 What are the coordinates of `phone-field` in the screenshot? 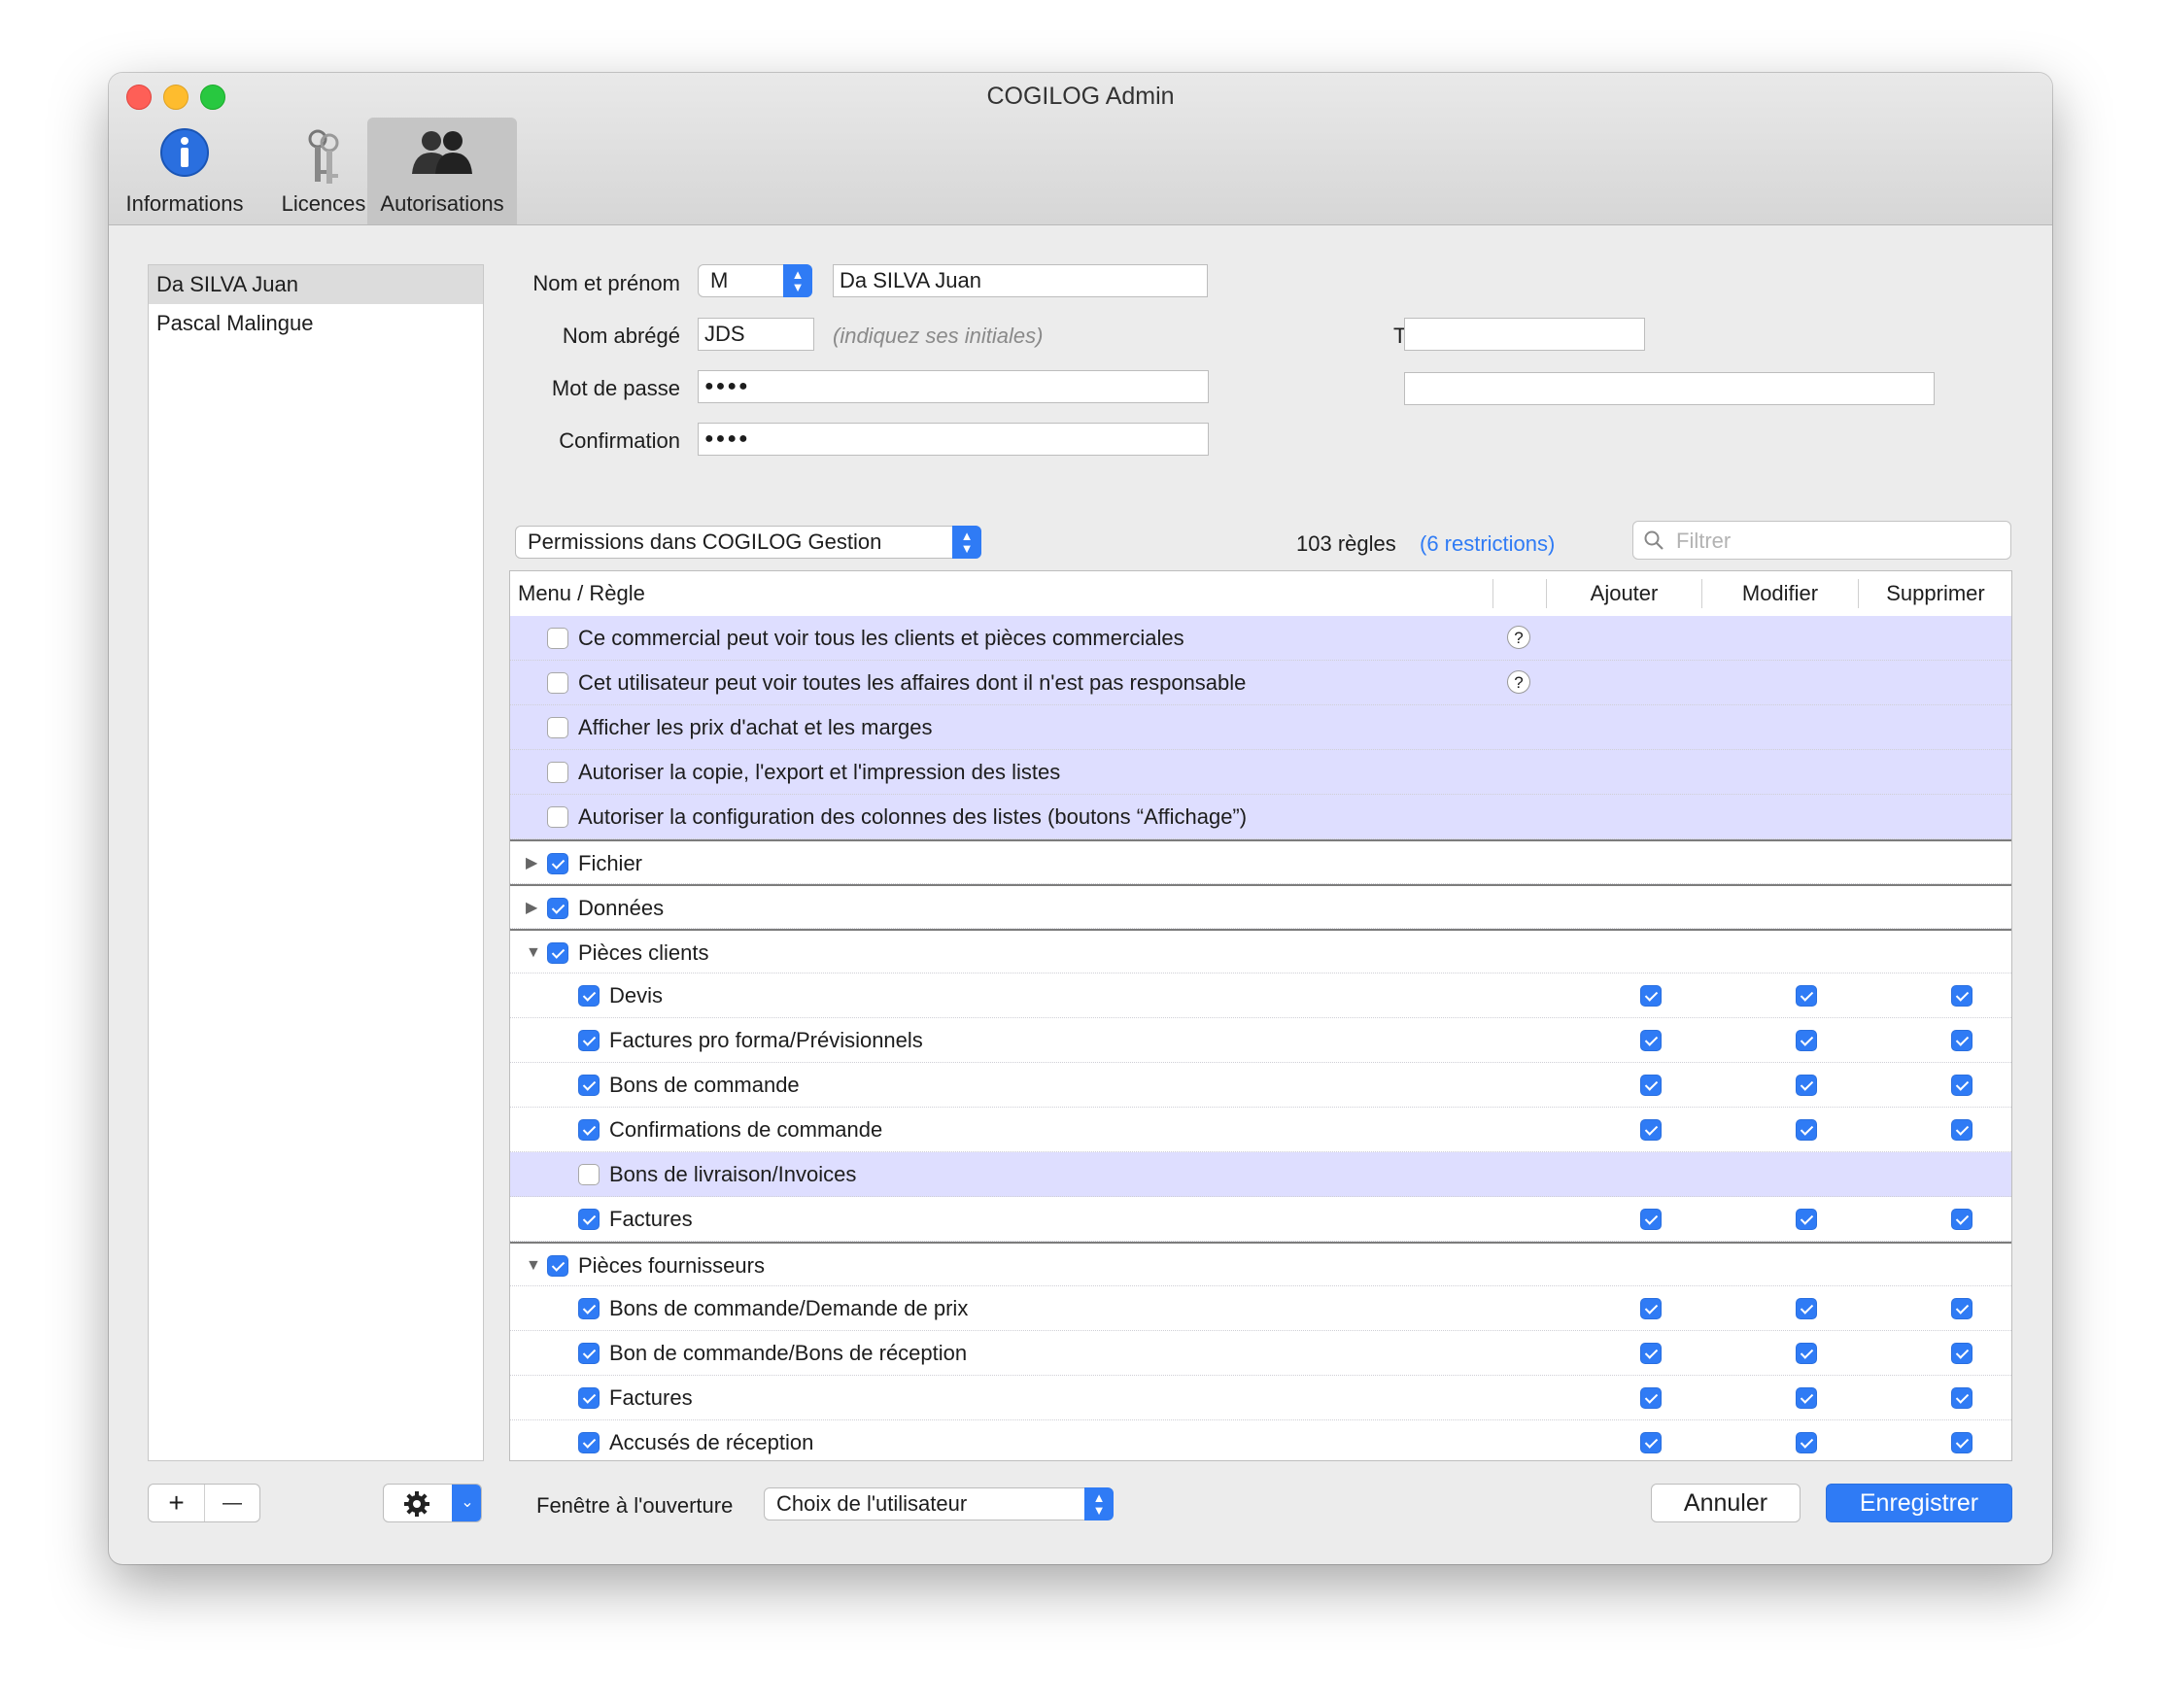 It's located at (1524, 334).